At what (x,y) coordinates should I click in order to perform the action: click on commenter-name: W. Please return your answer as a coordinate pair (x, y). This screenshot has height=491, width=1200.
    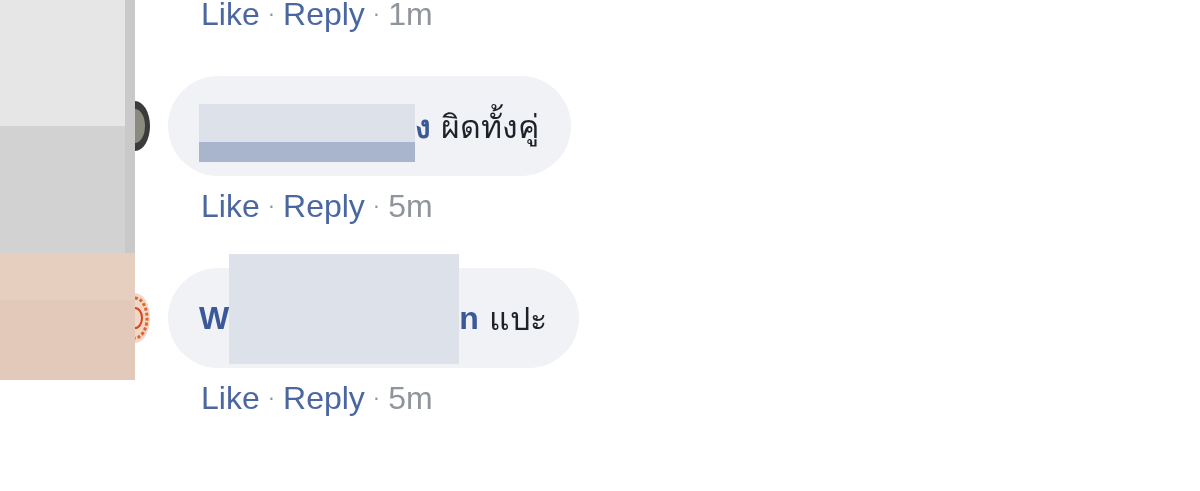
    Looking at the image, I should click on (214, 318).